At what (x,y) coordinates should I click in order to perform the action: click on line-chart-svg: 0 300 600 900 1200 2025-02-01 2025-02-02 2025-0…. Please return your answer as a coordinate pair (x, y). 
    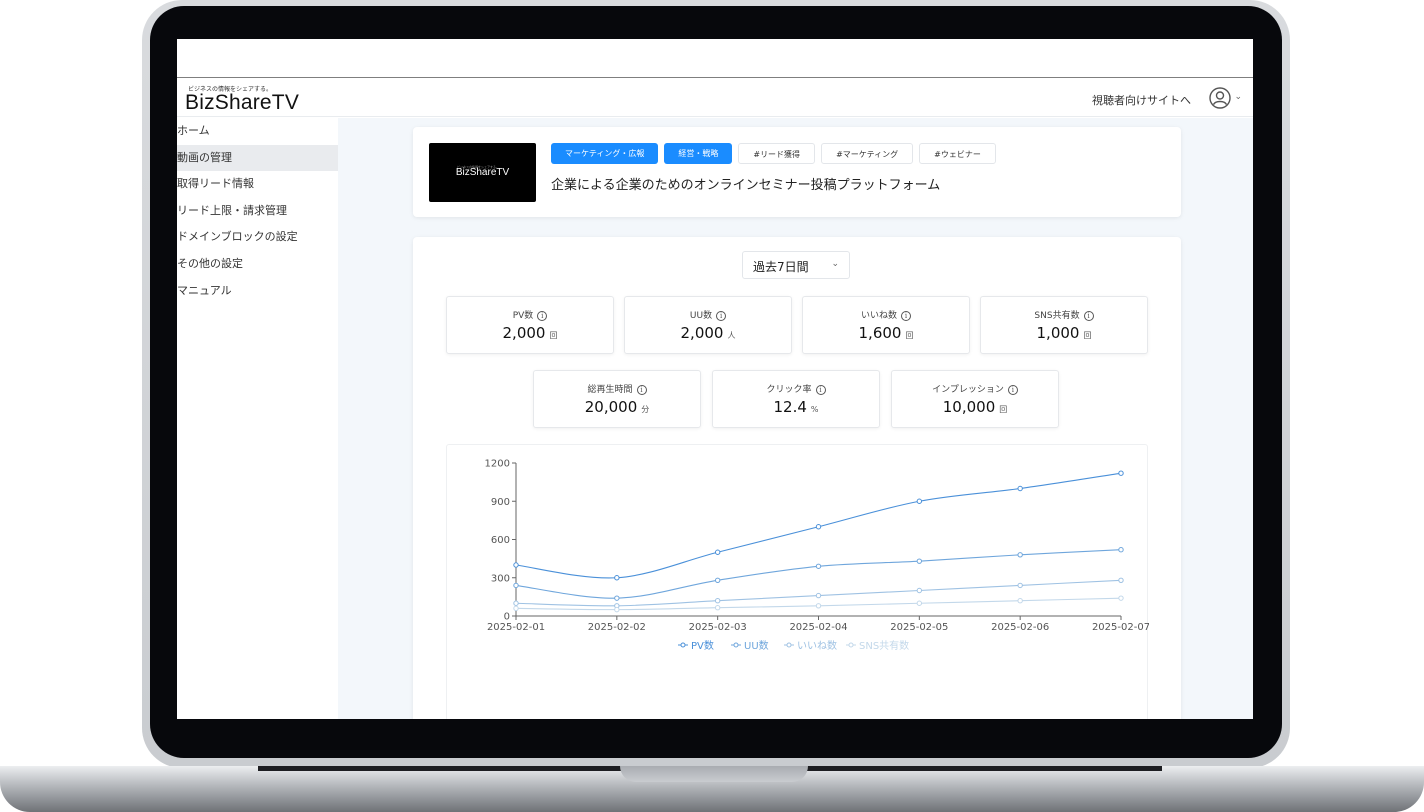
    Looking at the image, I should click on (817, 556).